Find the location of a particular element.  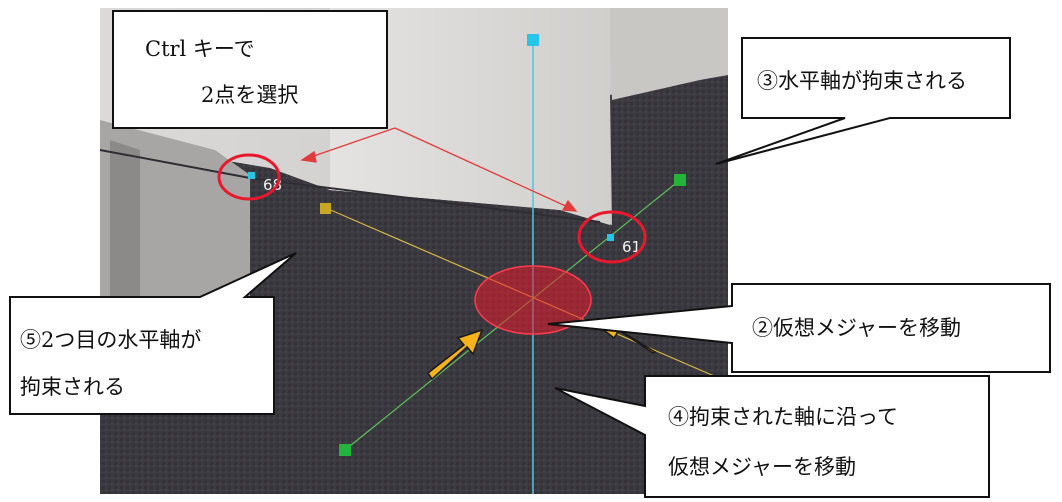

callout-select-points: Ctrl キーで 2点を選択 is located at coordinates (250, 69).